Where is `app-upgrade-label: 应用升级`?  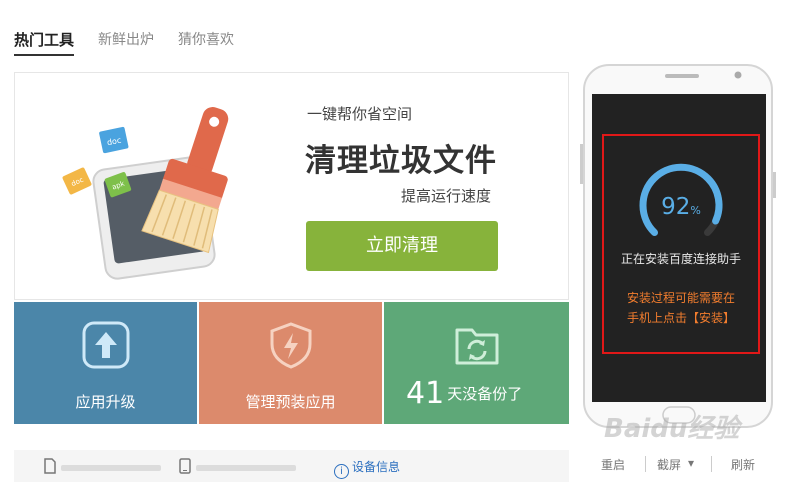 app-upgrade-label: 应用升级 is located at coordinates (105, 402).